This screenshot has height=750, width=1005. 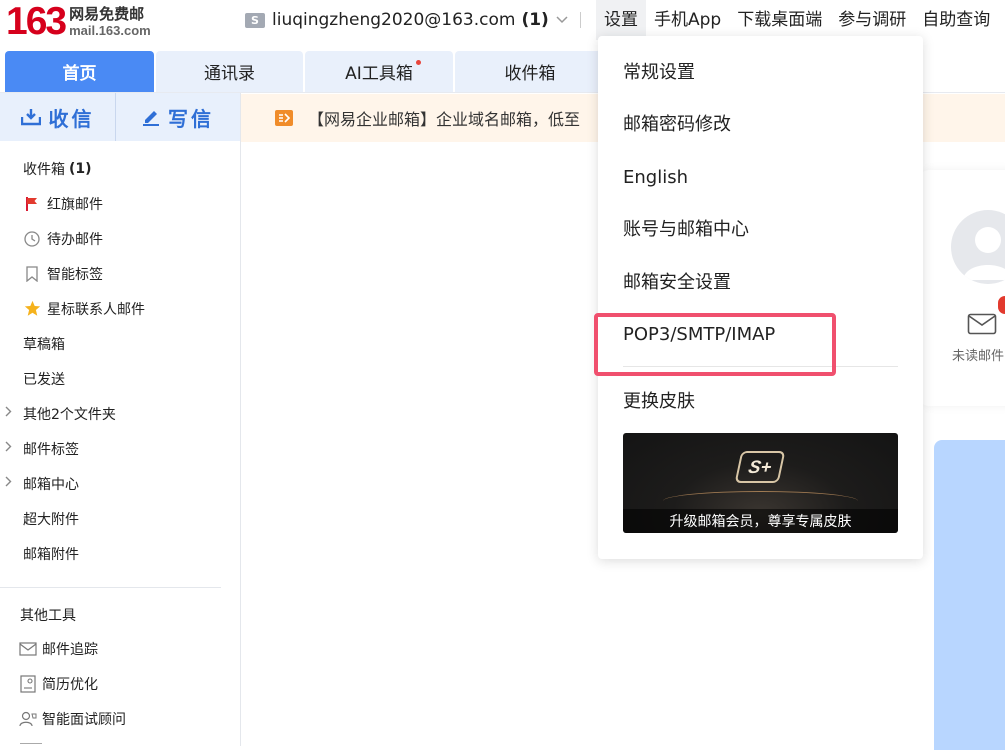 What do you see at coordinates (30, 117) in the screenshot?
I see `inbox-download-icon` at bounding box center [30, 117].